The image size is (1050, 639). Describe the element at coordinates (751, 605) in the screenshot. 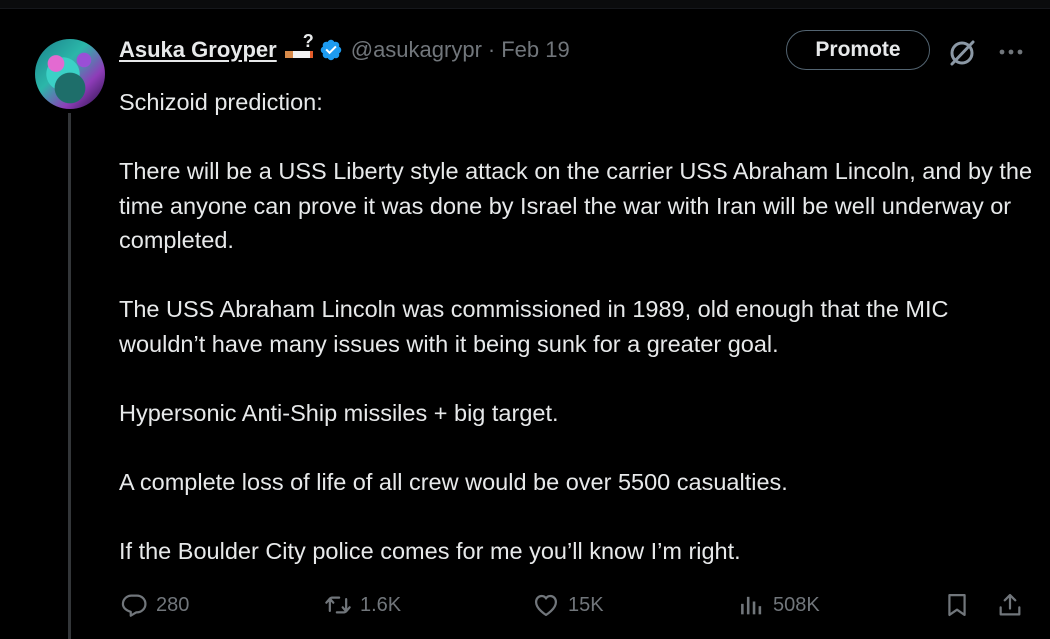

I see `views-icon` at that location.